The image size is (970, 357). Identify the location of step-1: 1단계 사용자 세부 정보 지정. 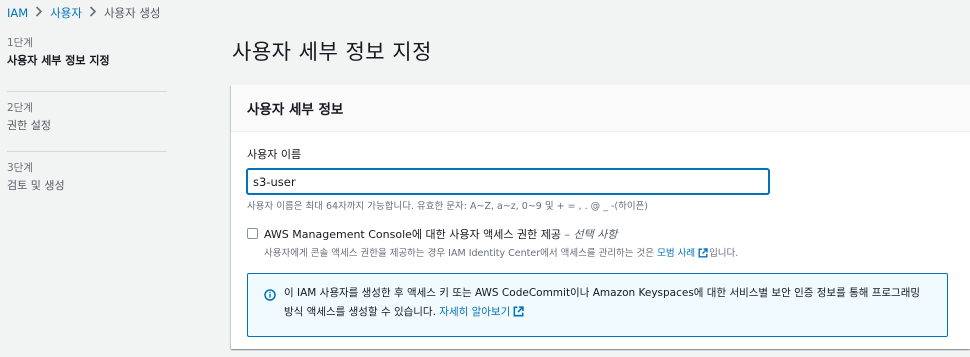
(87, 64).